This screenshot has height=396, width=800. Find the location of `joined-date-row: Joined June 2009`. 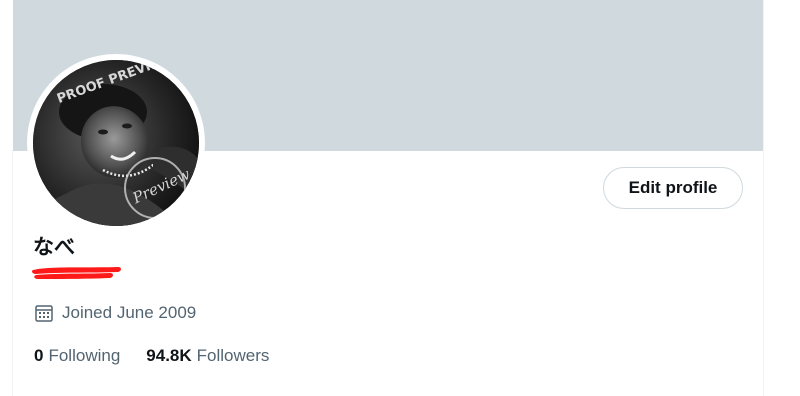

joined-date-row: Joined June 2009 is located at coordinates (115, 313).